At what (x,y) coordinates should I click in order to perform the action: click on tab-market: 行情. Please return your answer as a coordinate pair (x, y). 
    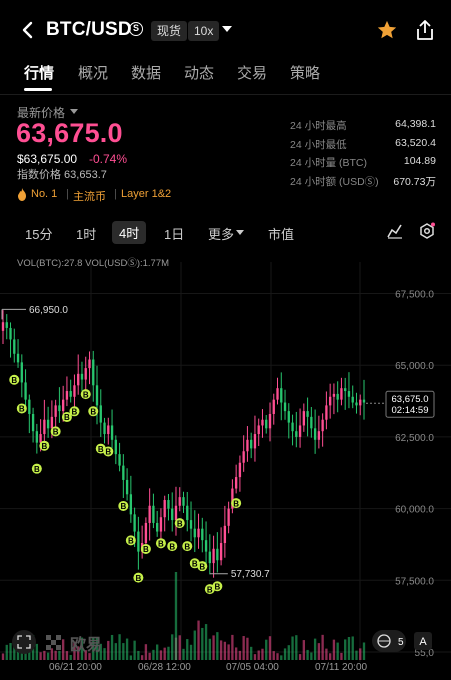
    Looking at the image, I should click on (39, 72).